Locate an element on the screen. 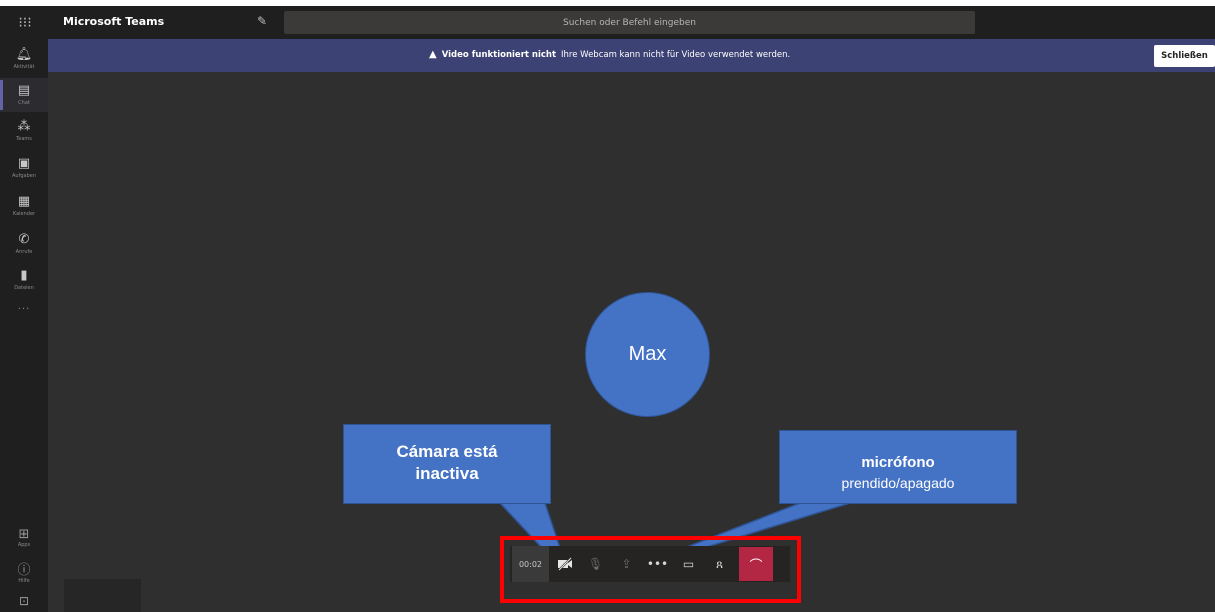  calendar-icon: ▦ is located at coordinates (24, 201).